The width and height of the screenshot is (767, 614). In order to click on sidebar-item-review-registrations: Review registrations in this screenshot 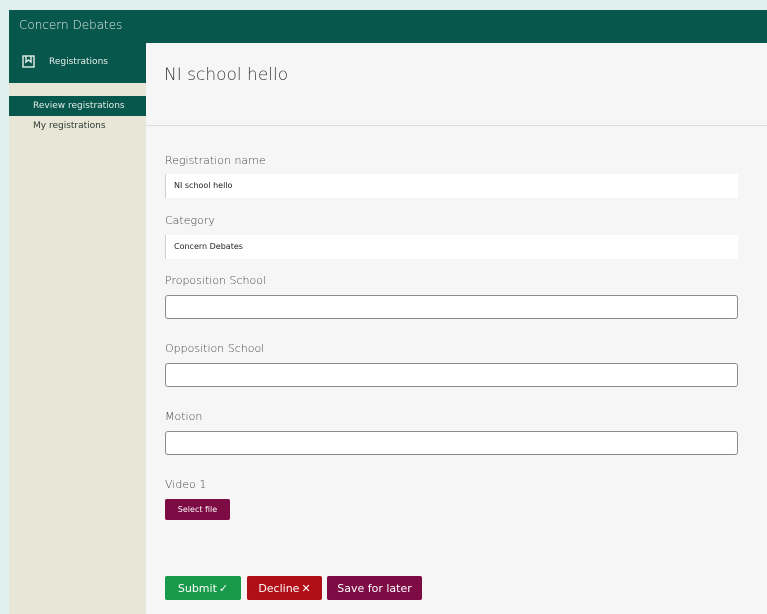, I will do `click(77, 106)`.